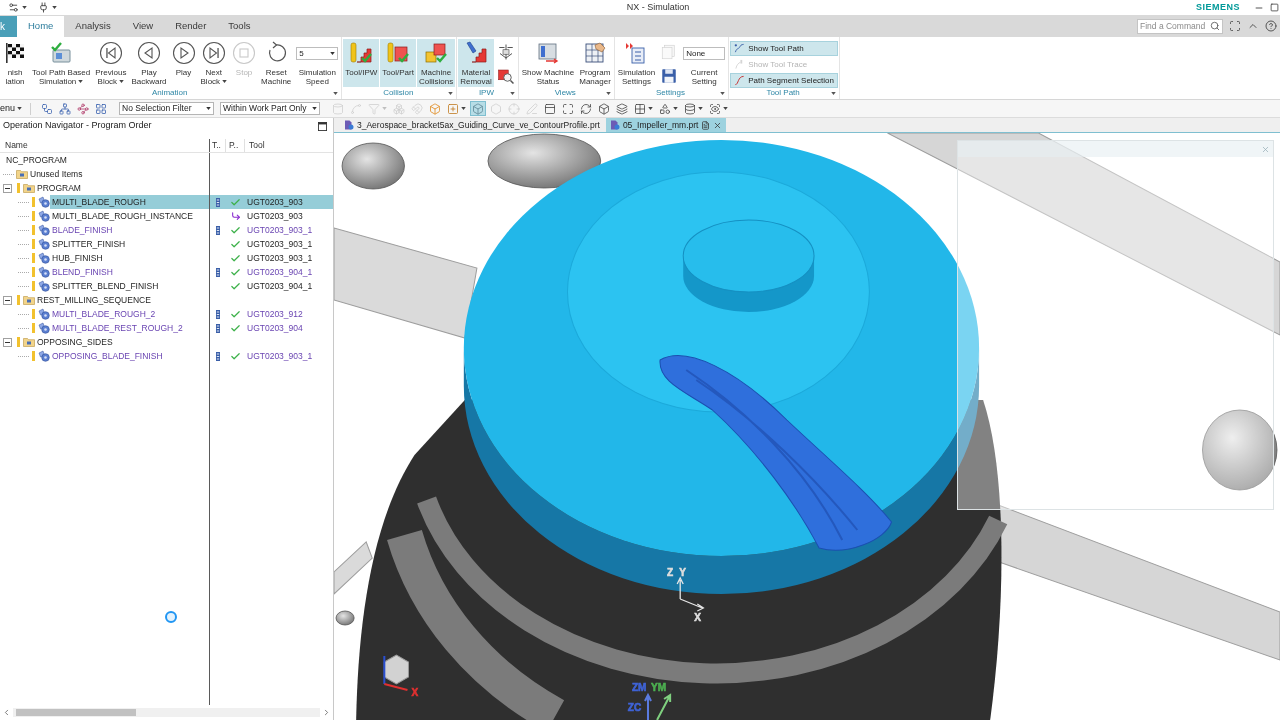 Image resolution: width=1280 pixels, height=720 pixels. Describe the element at coordinates (276, 63) in the screenshot. I see `ribbon-button: Reset Machine` at that location.